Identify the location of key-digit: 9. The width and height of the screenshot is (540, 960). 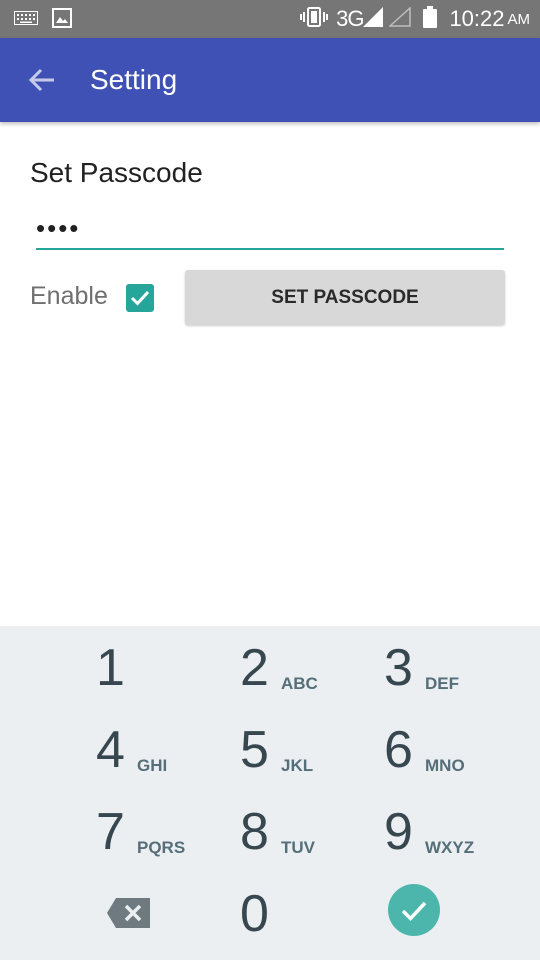
(398, 832).